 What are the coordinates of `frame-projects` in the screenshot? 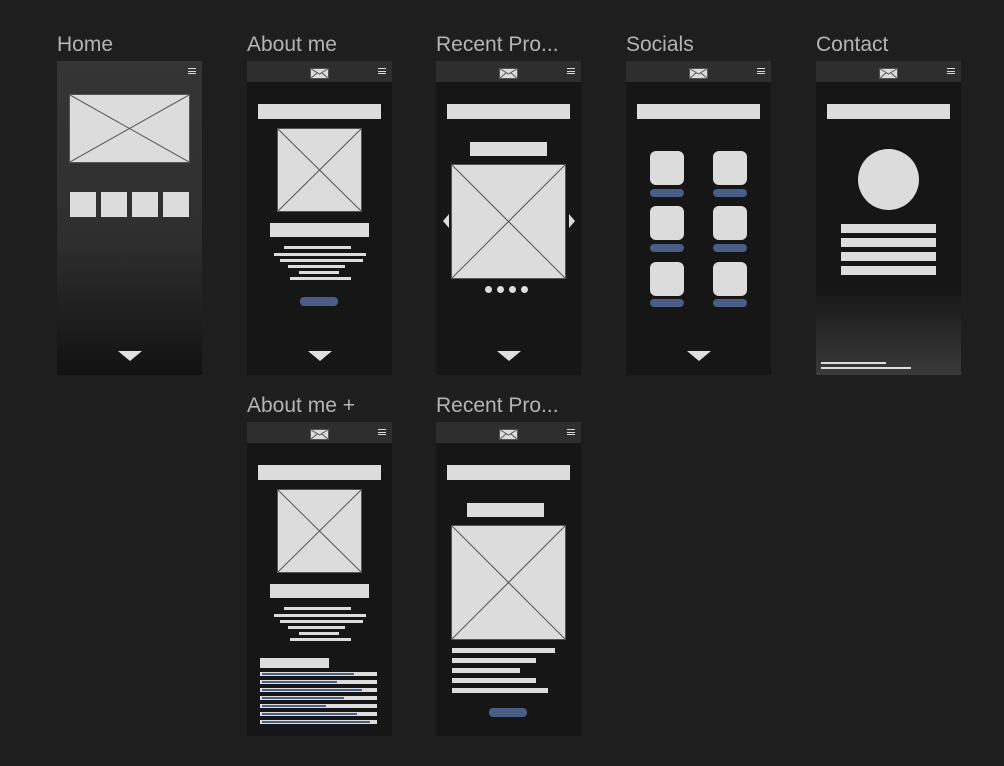 It's located at (508, 218).